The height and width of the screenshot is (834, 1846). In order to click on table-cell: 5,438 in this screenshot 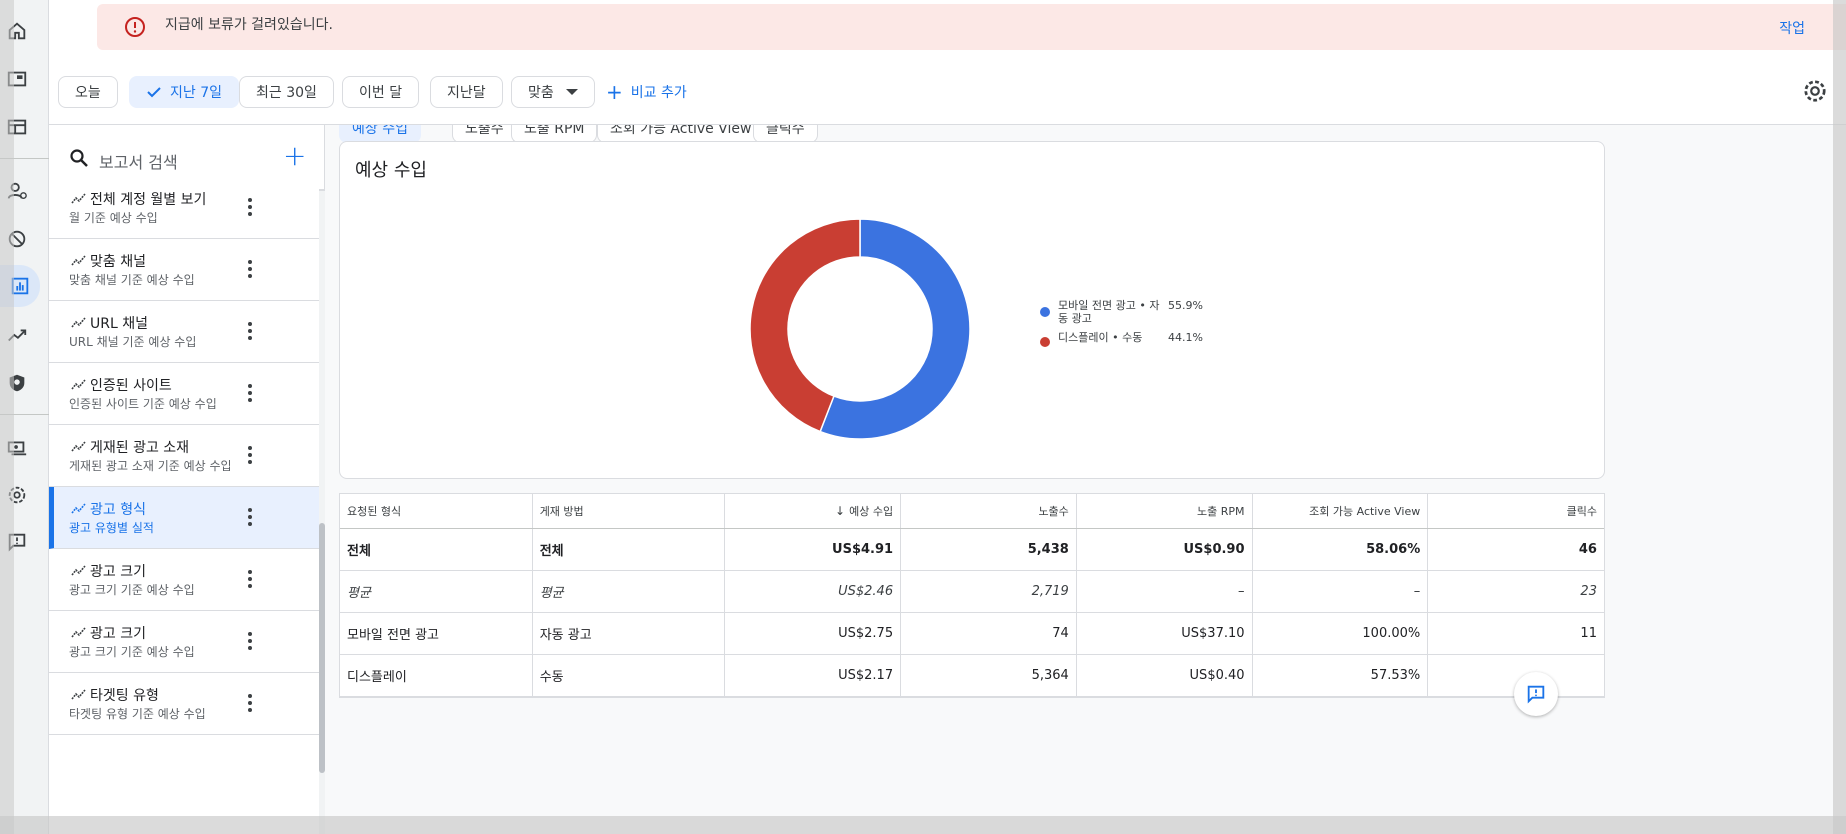, I will do `click(989, 549)`.